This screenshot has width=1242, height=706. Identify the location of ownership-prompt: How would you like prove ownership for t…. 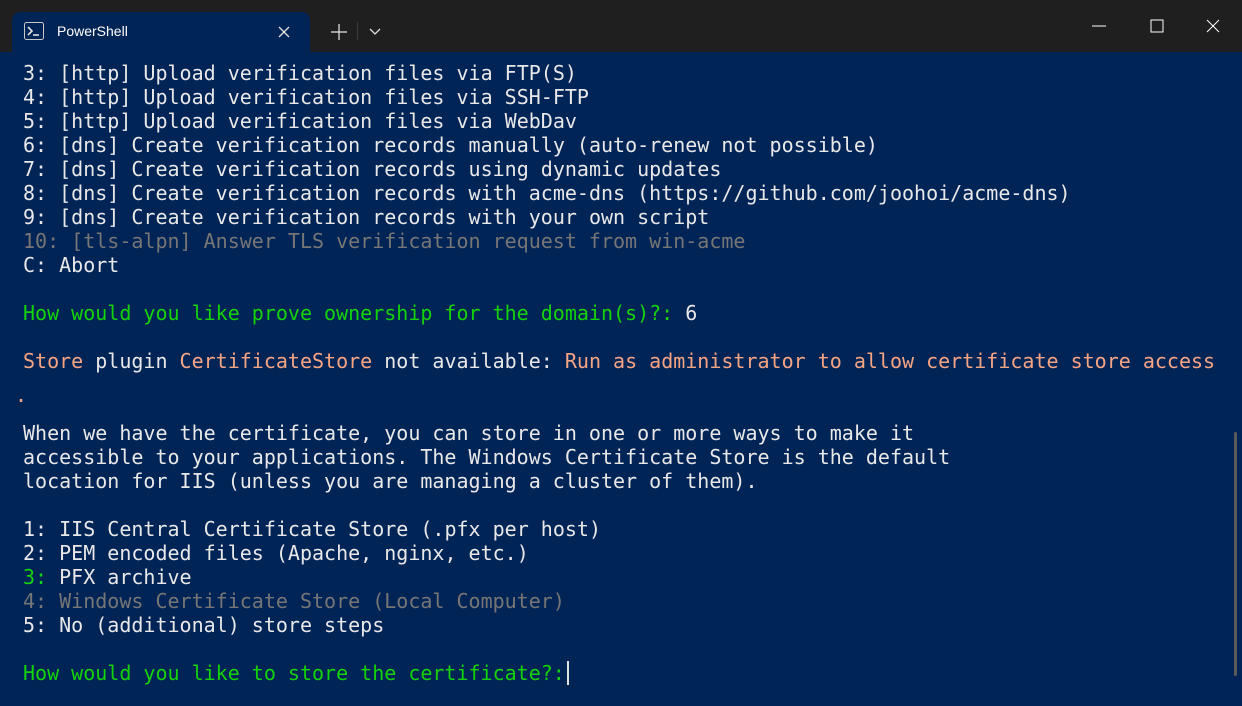
(360, 313).